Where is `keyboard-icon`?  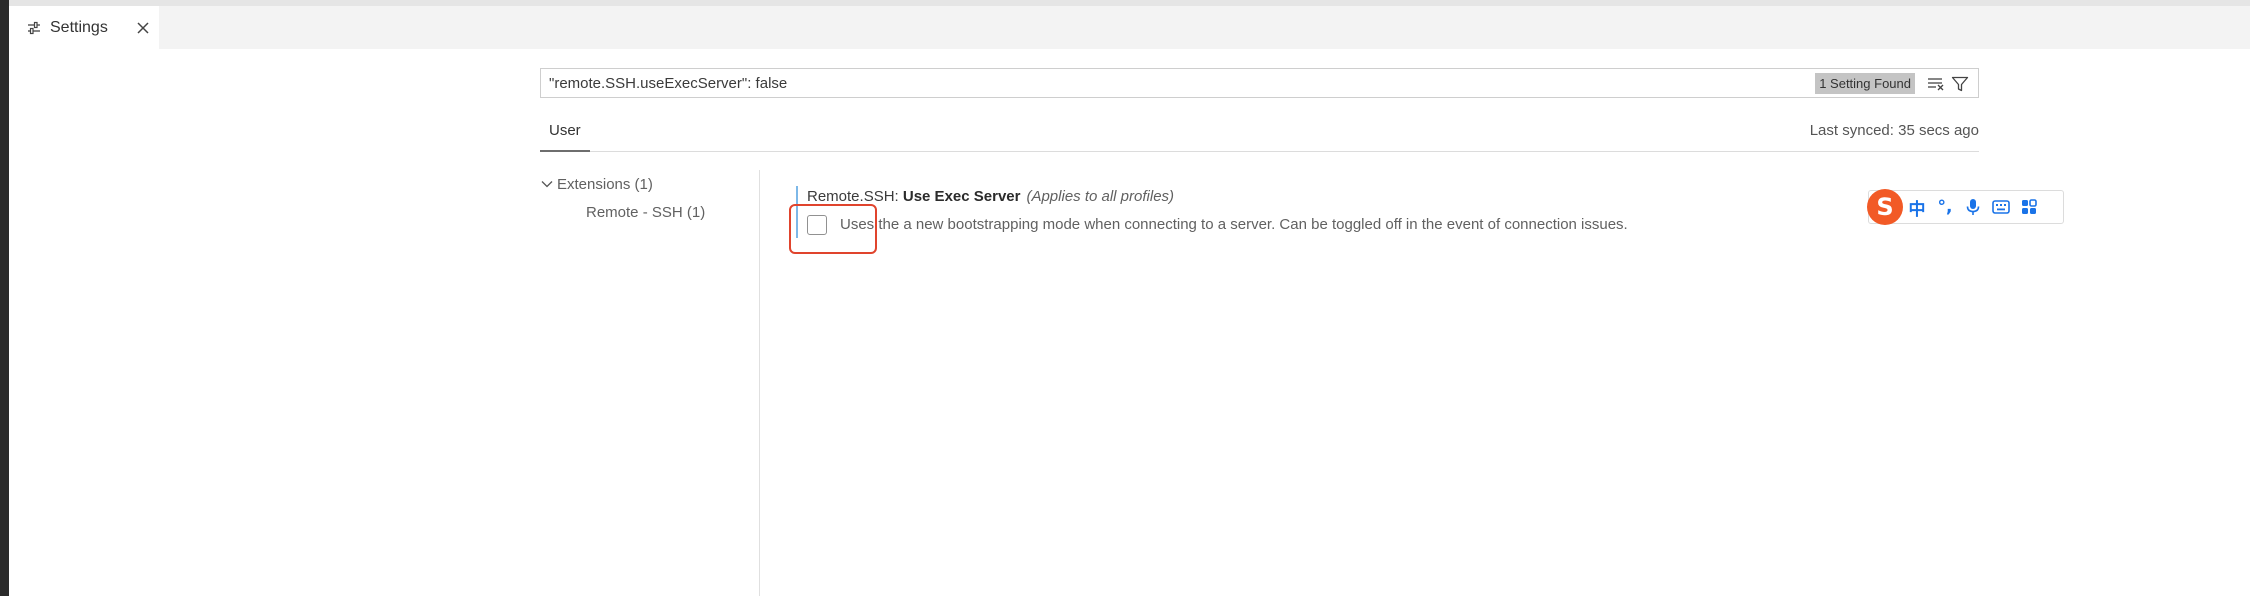 keyboard-icon is located at coordinates (2001, 207).